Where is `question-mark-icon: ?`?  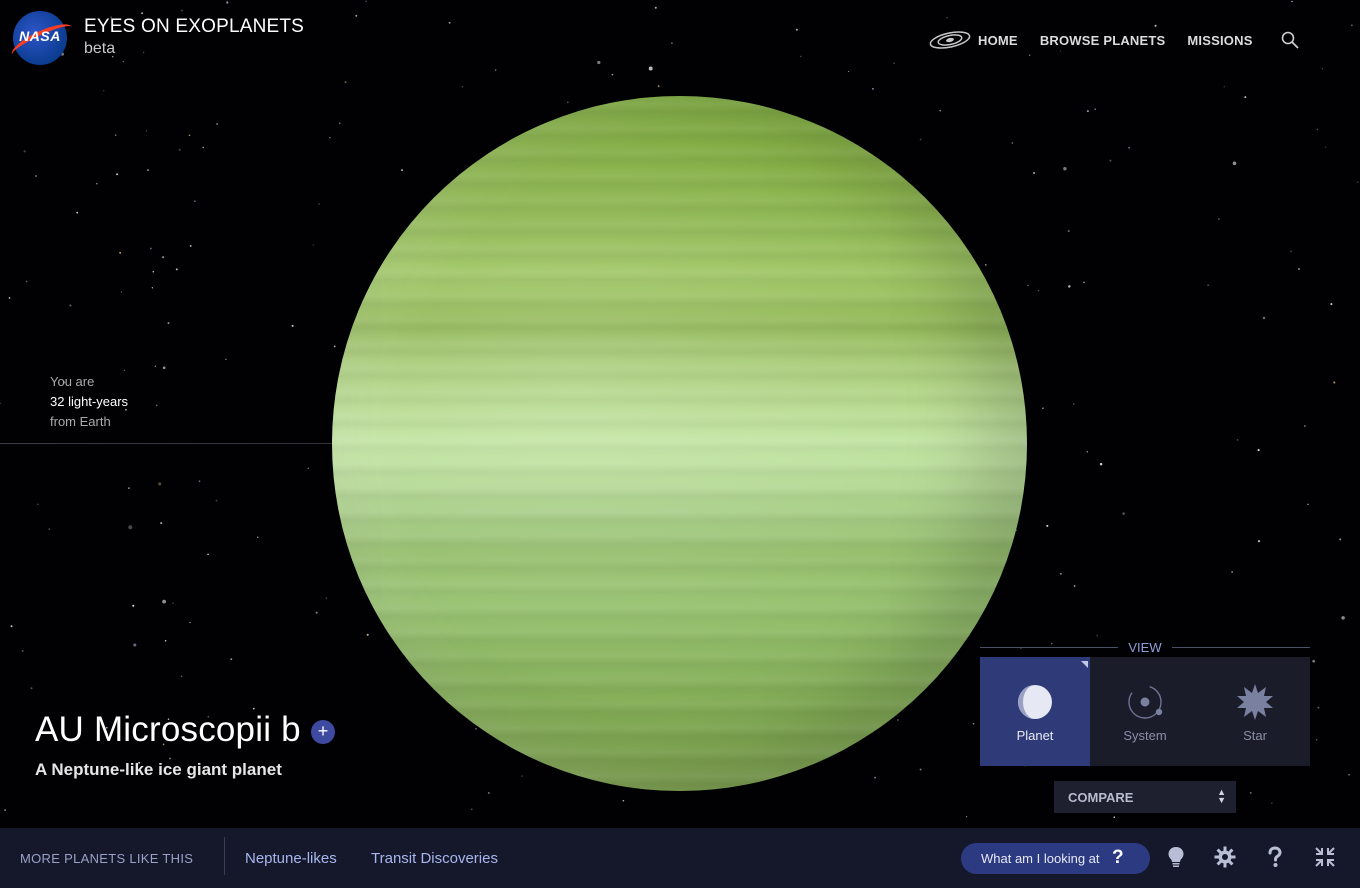
question-mark-icon: ? is located at coordinates (1118, 857).